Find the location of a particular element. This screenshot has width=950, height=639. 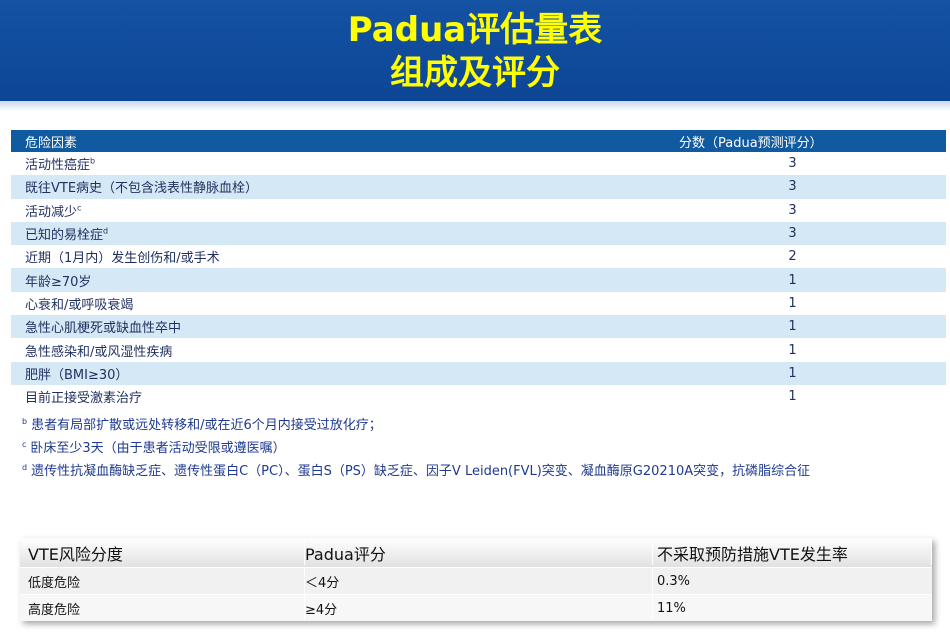

table-row: 低度危险 ＜4分 0.3% is located at coordinates (476, 580).